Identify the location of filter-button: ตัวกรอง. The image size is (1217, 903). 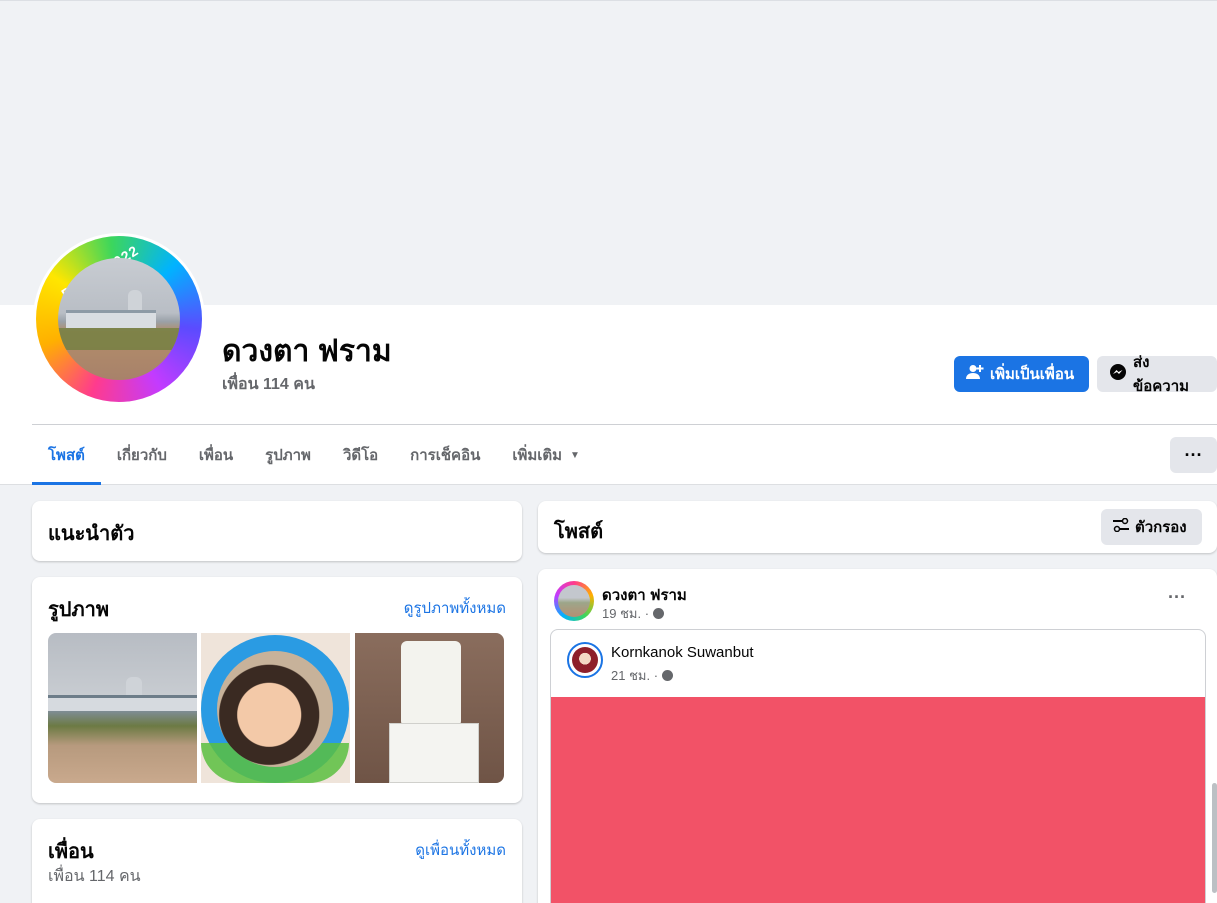
(1151, 527).